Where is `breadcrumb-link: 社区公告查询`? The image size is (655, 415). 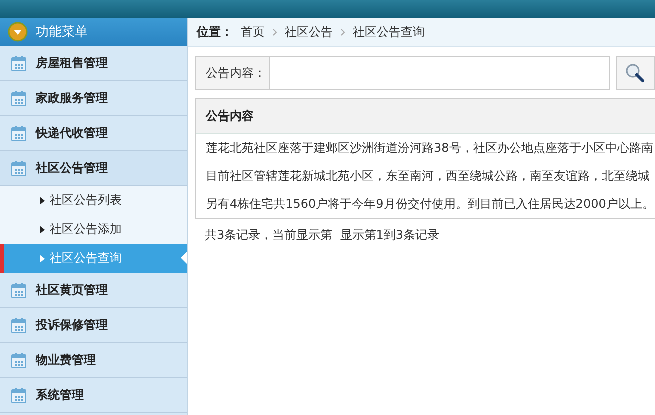 breadcrumb-link: 社区公告查询 is located at coordinates (389, 32).